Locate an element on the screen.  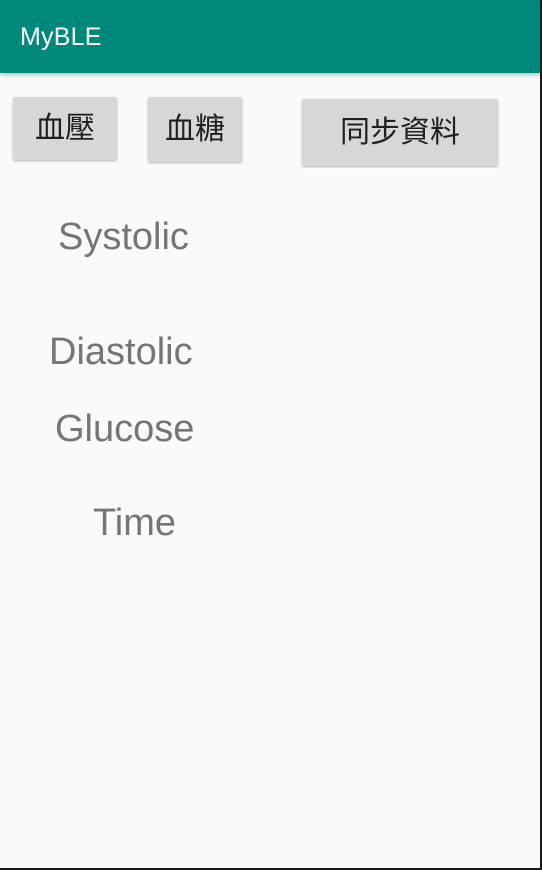
blood-glucose-button: 血糖 is located at coordinates (195, 129).